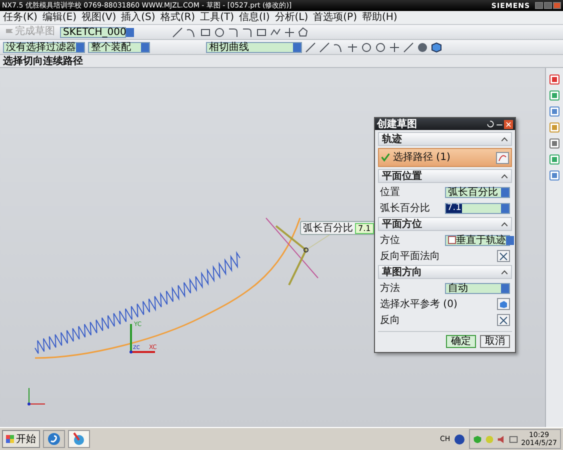 The image size is (563, 450). Describe the element at coordinates (275, 32) in the screenshot. I see `spline-icon` at that location.